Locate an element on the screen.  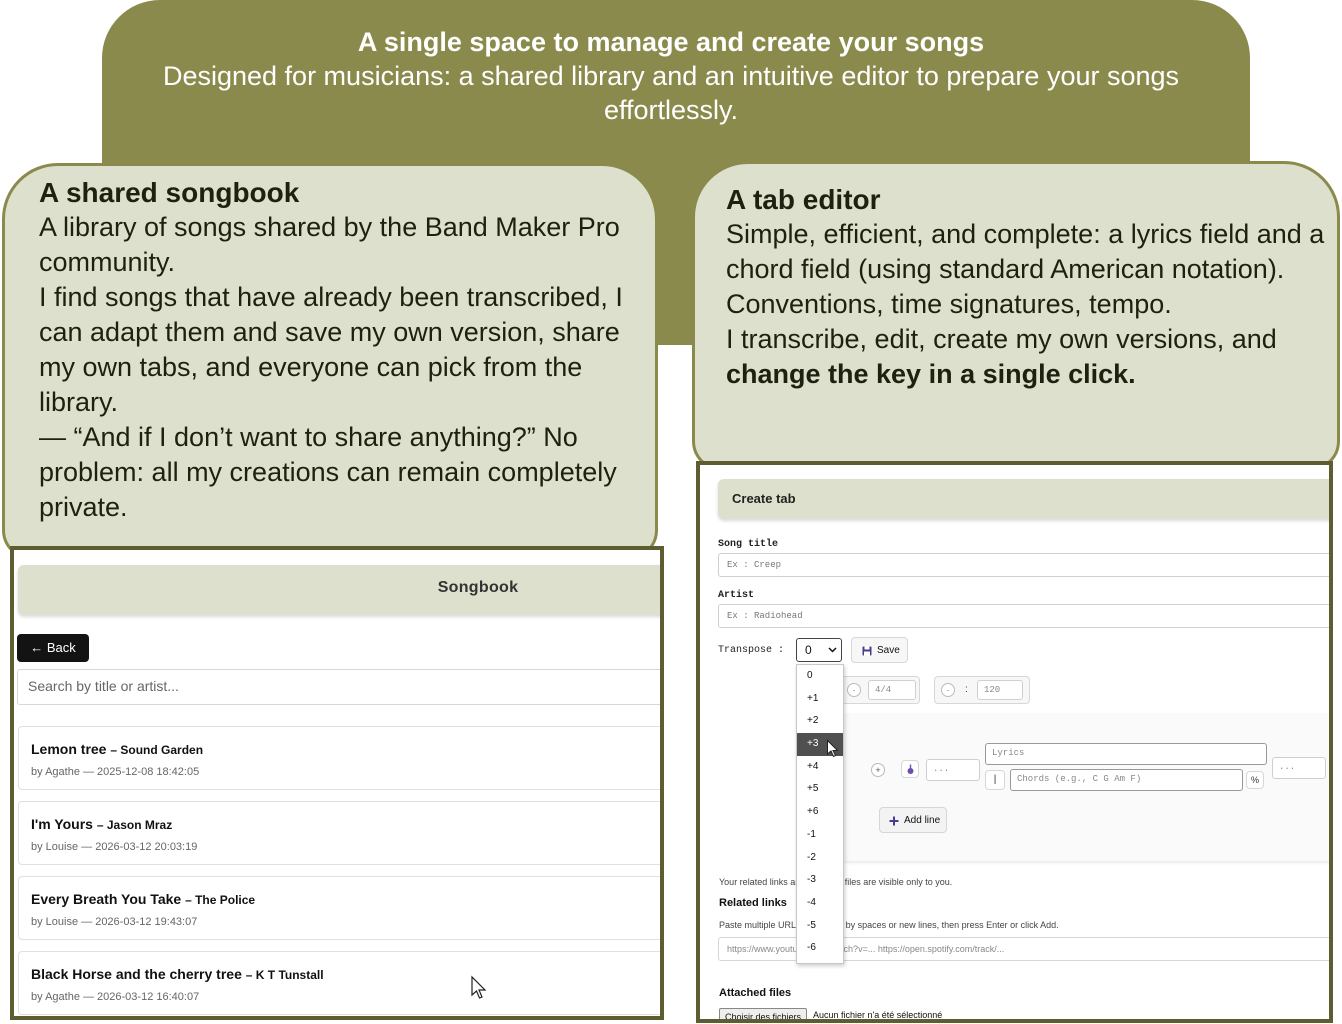
tempo-input: 120 is located at coordinates (1000, 690).